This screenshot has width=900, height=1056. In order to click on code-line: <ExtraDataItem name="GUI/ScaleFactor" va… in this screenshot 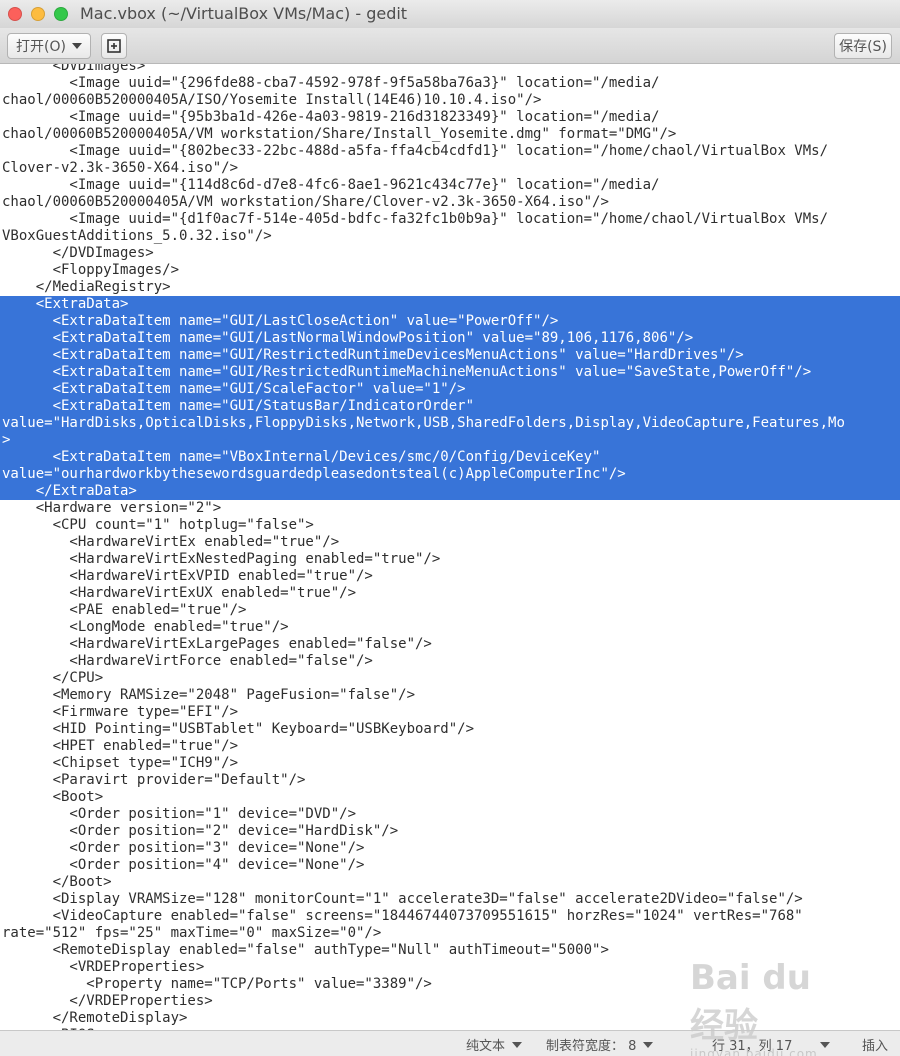, I will do `click(234, 389)`.